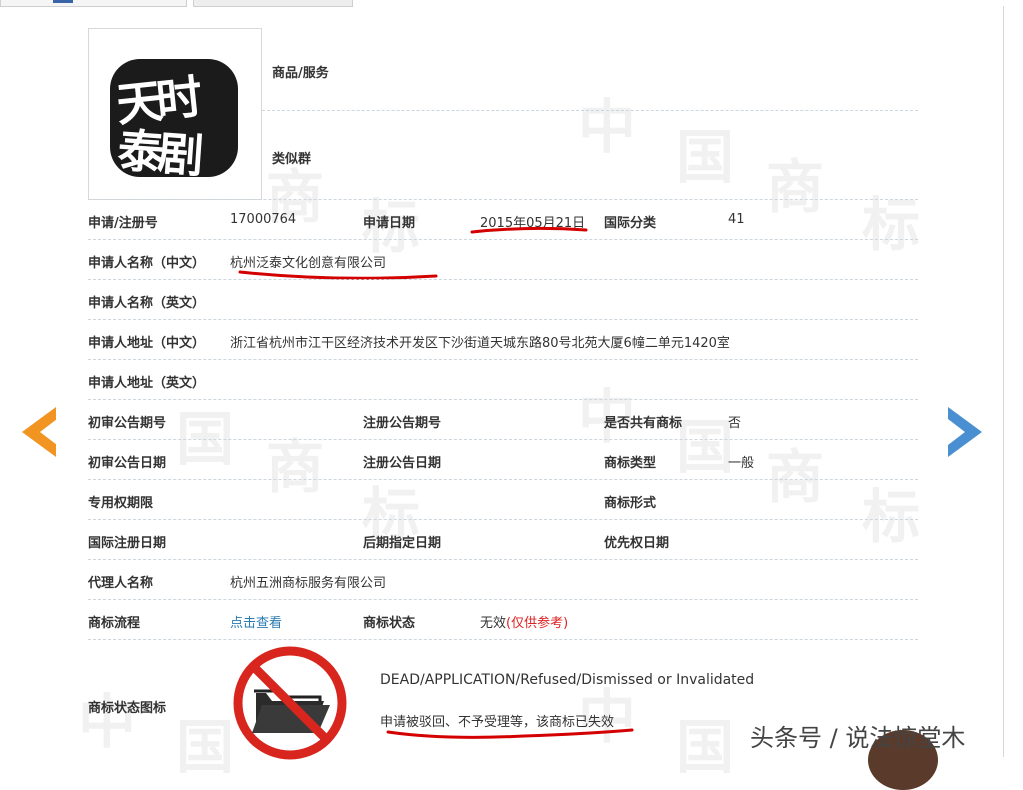 The width and height of the screenshot is (1023, 790). What do you see at coordinates (308, 583) in the screenshot?
I see `agent-value: 杭州五洲商标服务有限公司` at bounding box center [308, 583].